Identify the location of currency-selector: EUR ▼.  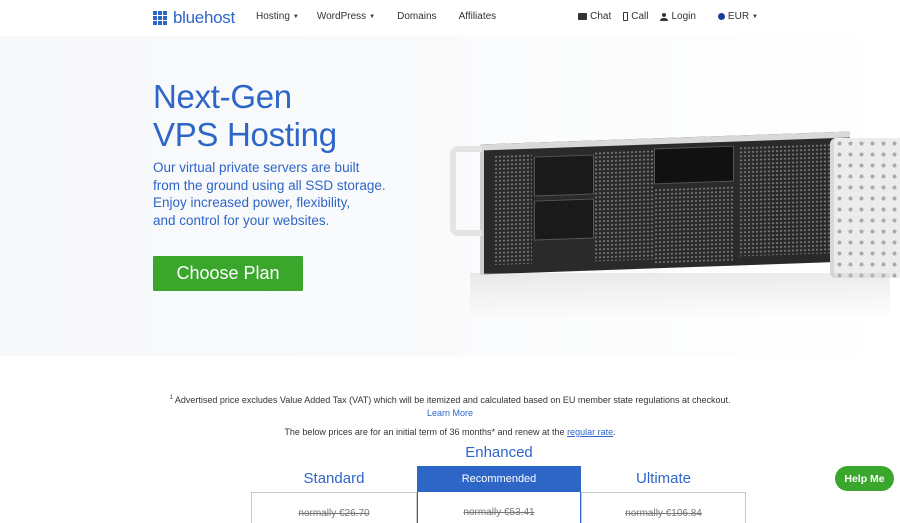
(737, 16).